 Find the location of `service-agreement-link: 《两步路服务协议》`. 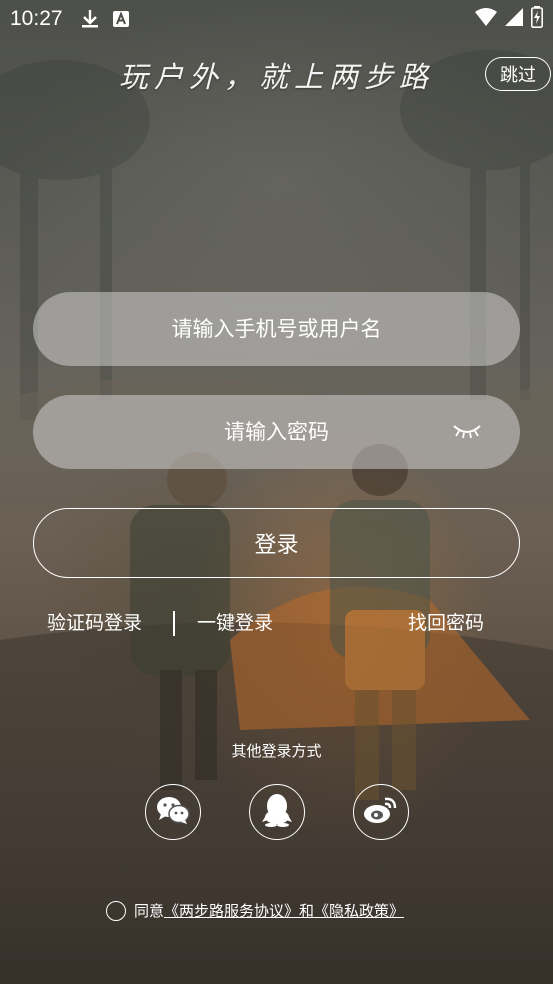

service-agreement-link: 《两步路服务协议》 is located at coordinates (231, 910).